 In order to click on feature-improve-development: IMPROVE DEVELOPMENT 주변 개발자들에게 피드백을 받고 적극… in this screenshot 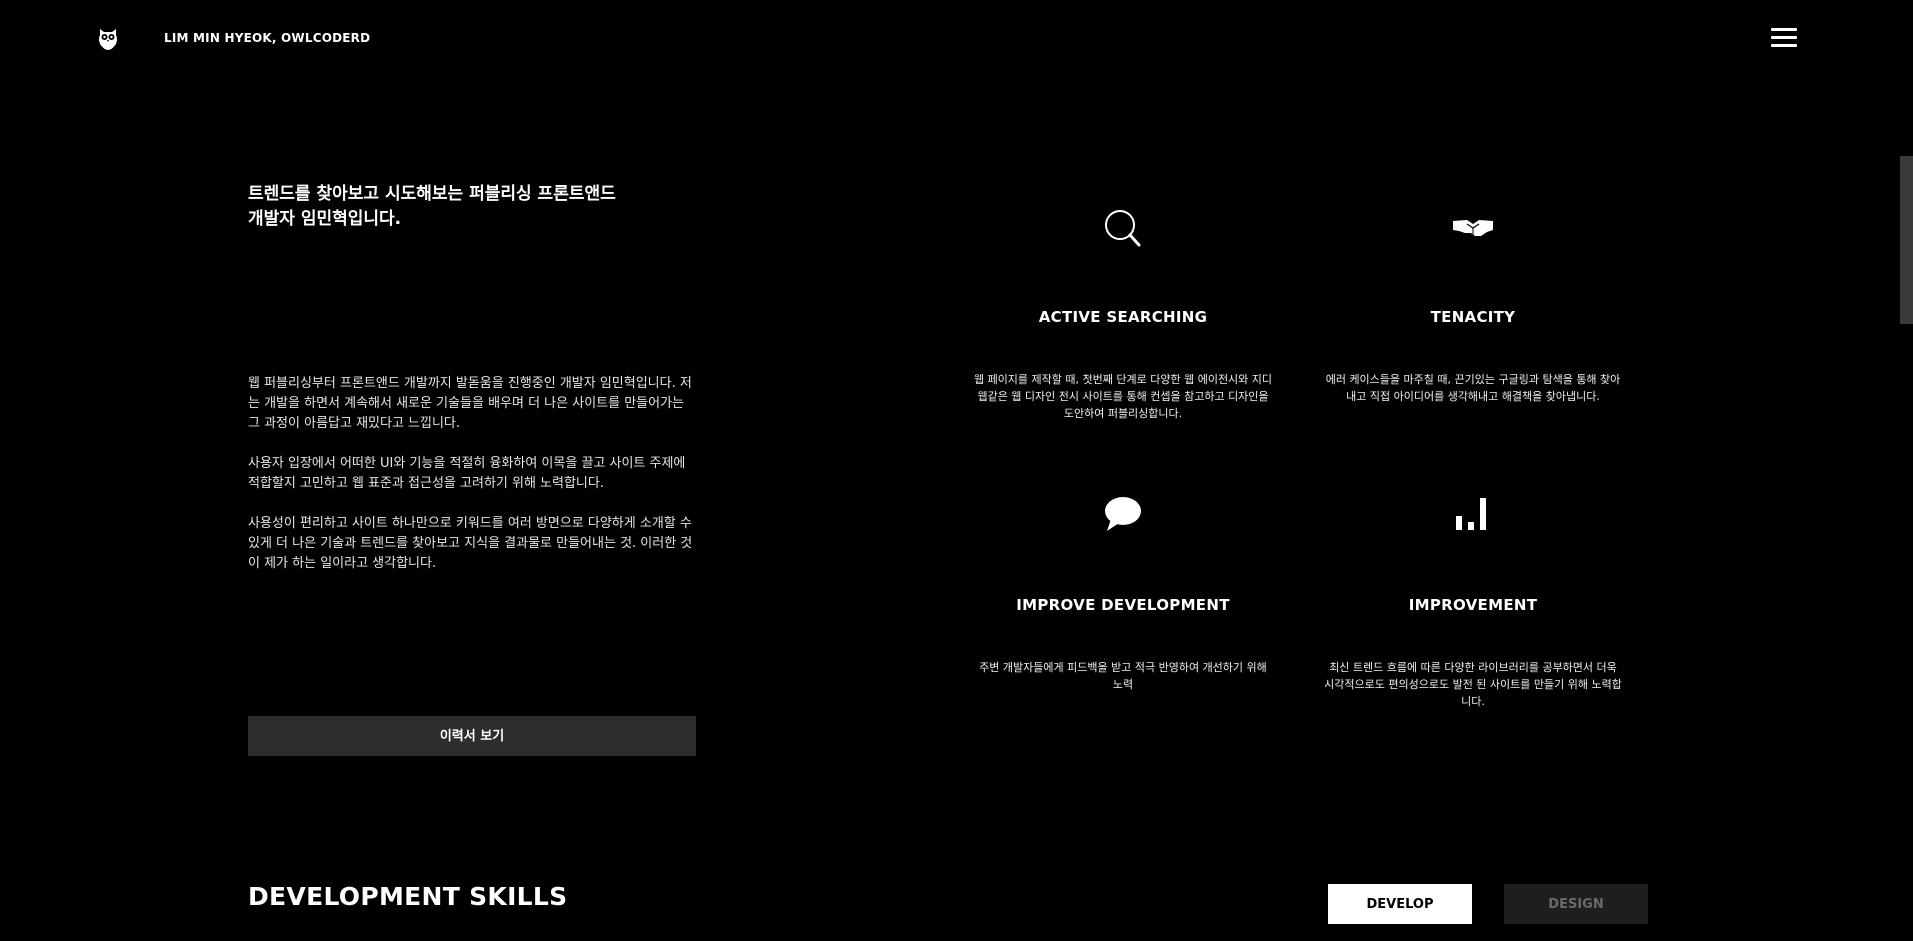, I will do `click(1123, 592)`.